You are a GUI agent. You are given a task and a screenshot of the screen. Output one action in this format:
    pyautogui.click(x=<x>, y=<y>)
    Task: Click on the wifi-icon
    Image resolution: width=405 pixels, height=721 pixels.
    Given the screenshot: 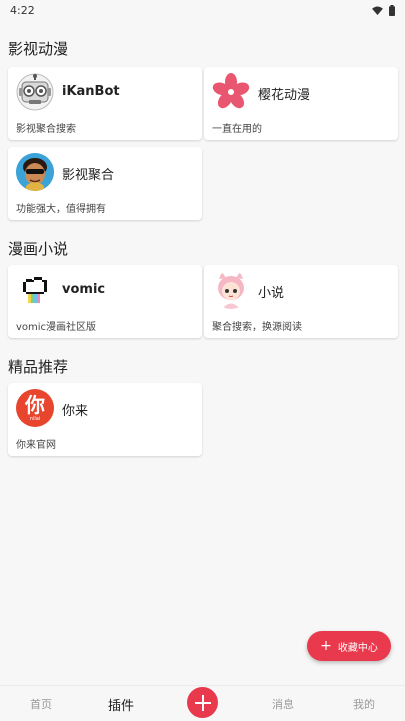 What is the action you would take?
    pyautogui.click(x=377, y=10)
    